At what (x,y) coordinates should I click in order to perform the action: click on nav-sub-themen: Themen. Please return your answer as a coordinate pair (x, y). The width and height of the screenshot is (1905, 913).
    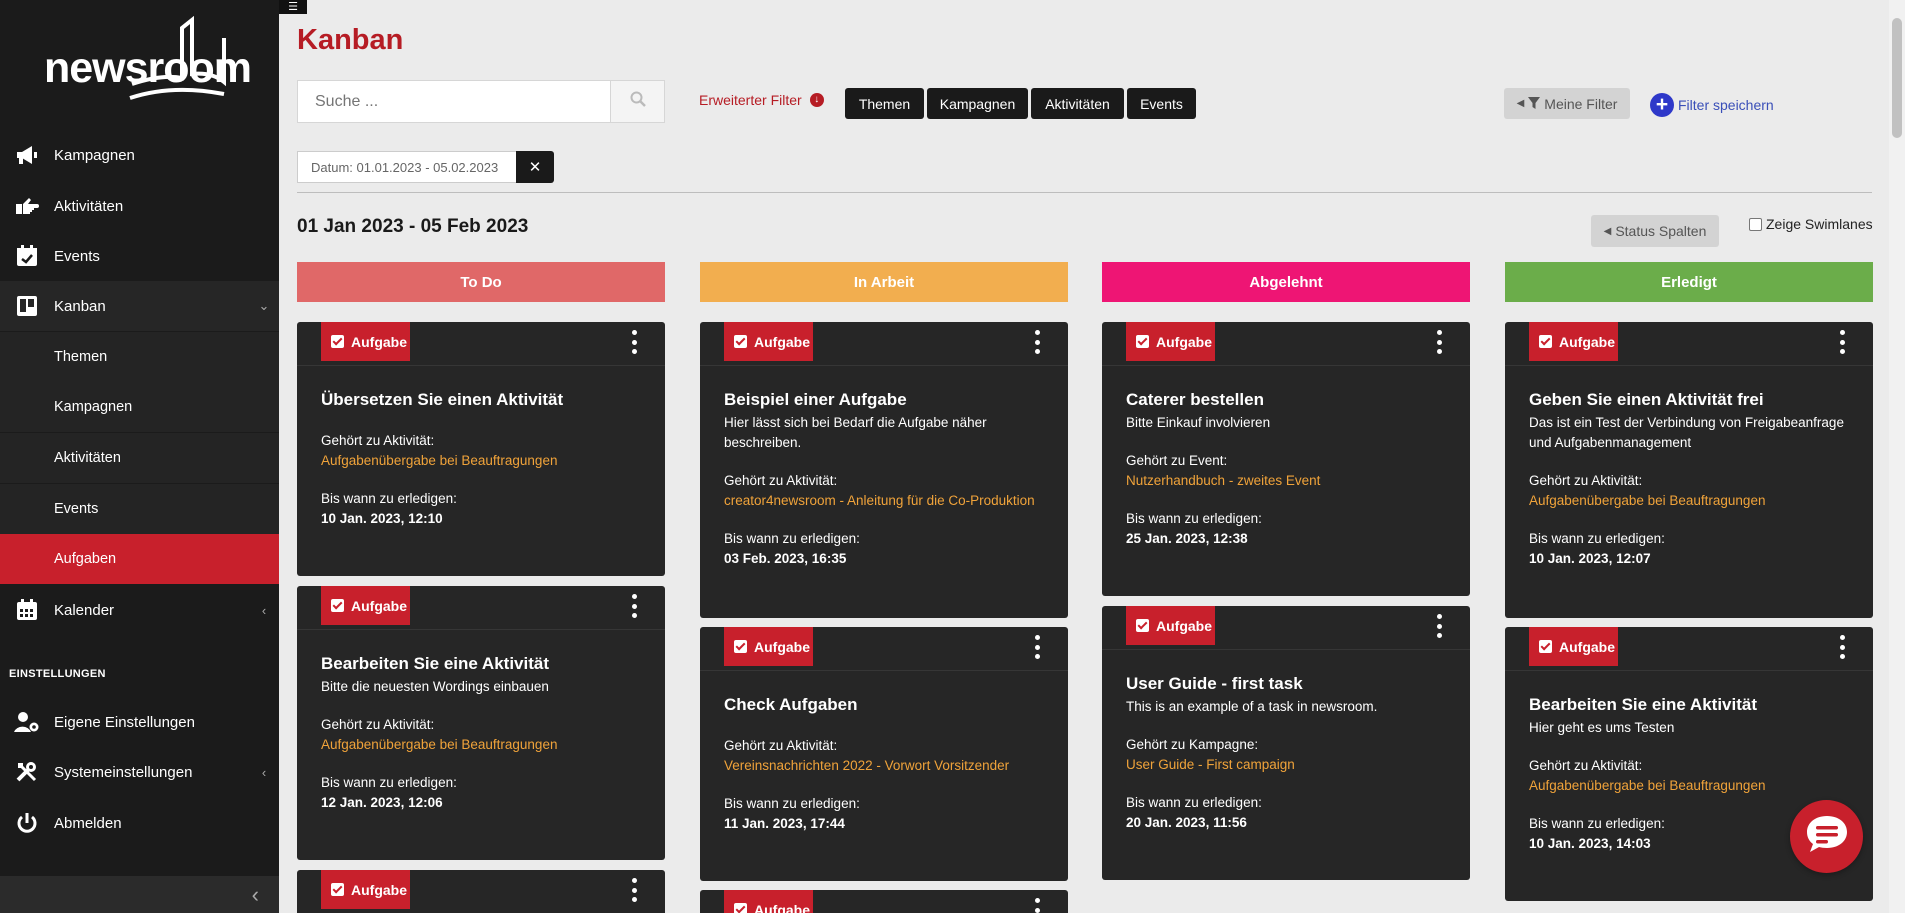
    Looking at the image, I should click on (139, 357).